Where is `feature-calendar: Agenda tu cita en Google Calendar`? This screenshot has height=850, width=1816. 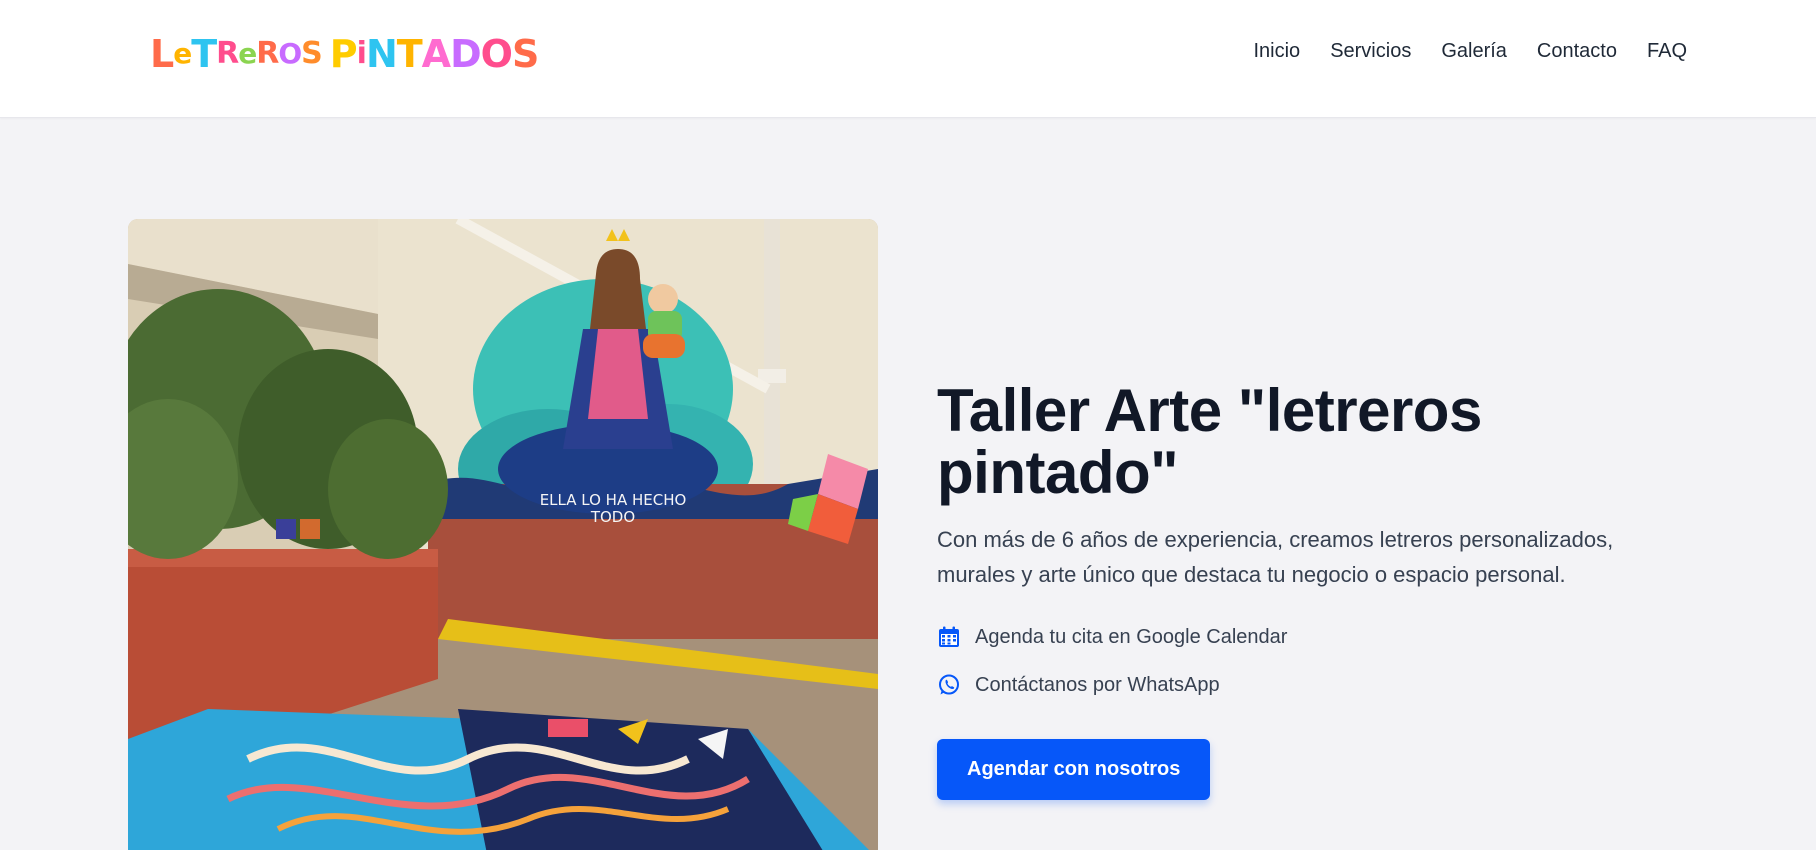
feature-calendar: Agenda tu cita en Google Calendar is located at coordinates (1317, 637).